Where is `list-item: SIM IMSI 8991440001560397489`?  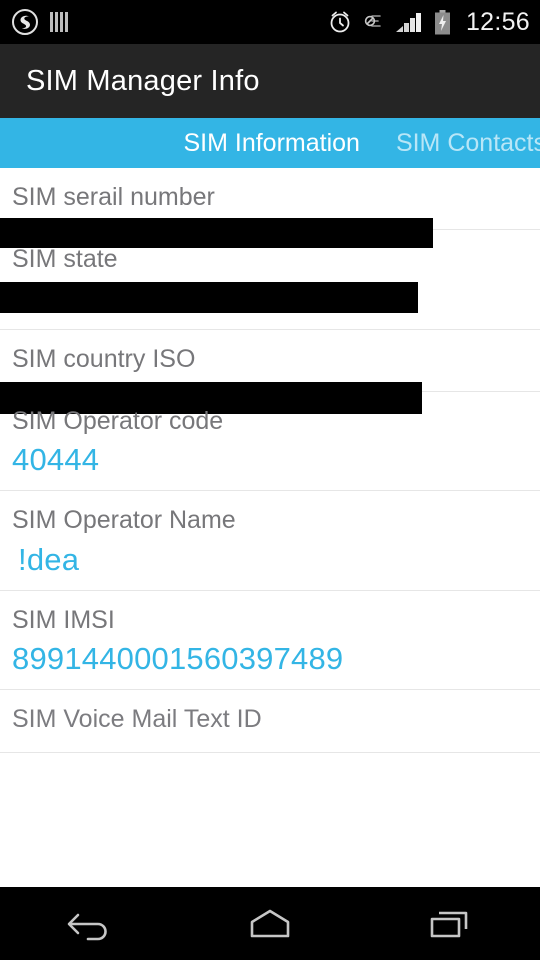
list-item: SIM IMSI 8991440001560397489 is located at coordinates (270, 641).